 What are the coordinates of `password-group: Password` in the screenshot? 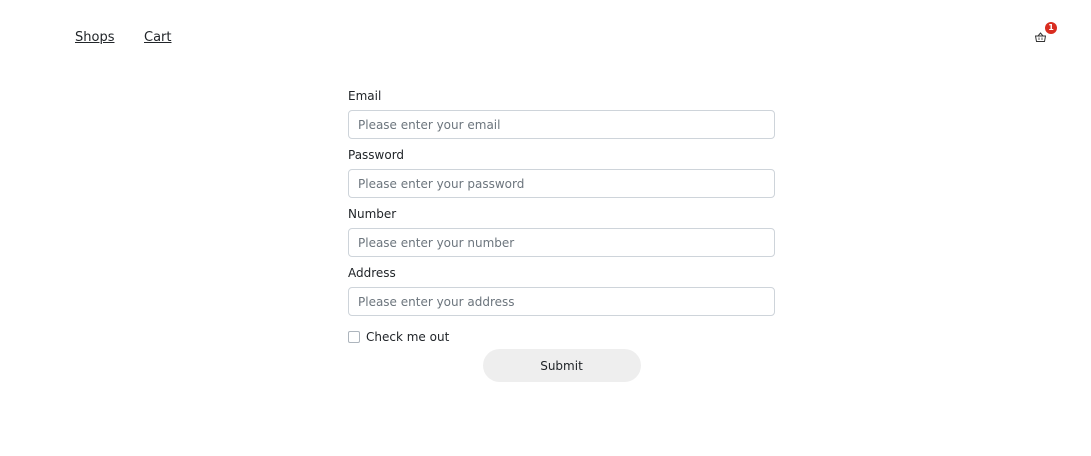 It's located at (561, 172).